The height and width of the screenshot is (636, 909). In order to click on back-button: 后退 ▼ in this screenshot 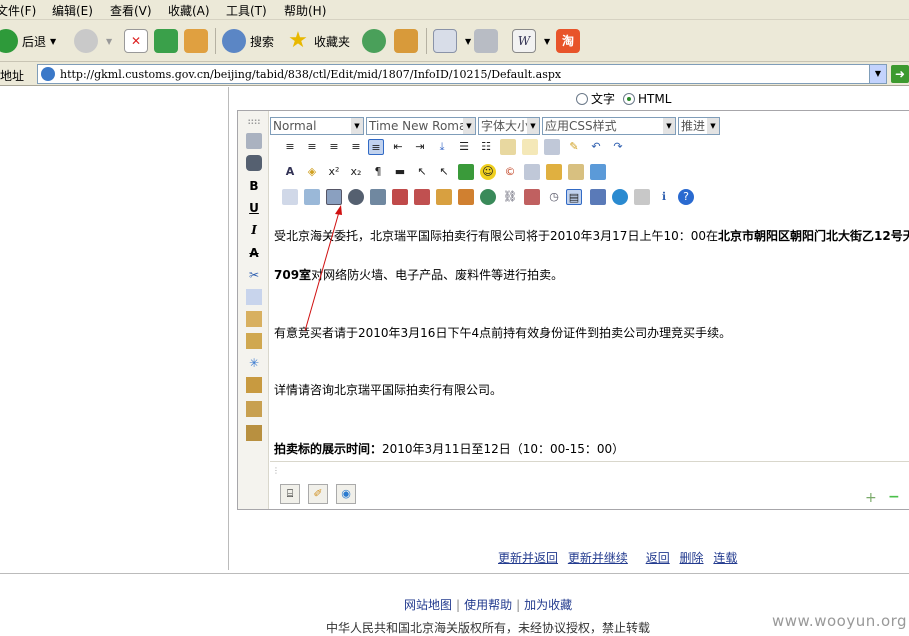, I will do `click(28, 41)`.